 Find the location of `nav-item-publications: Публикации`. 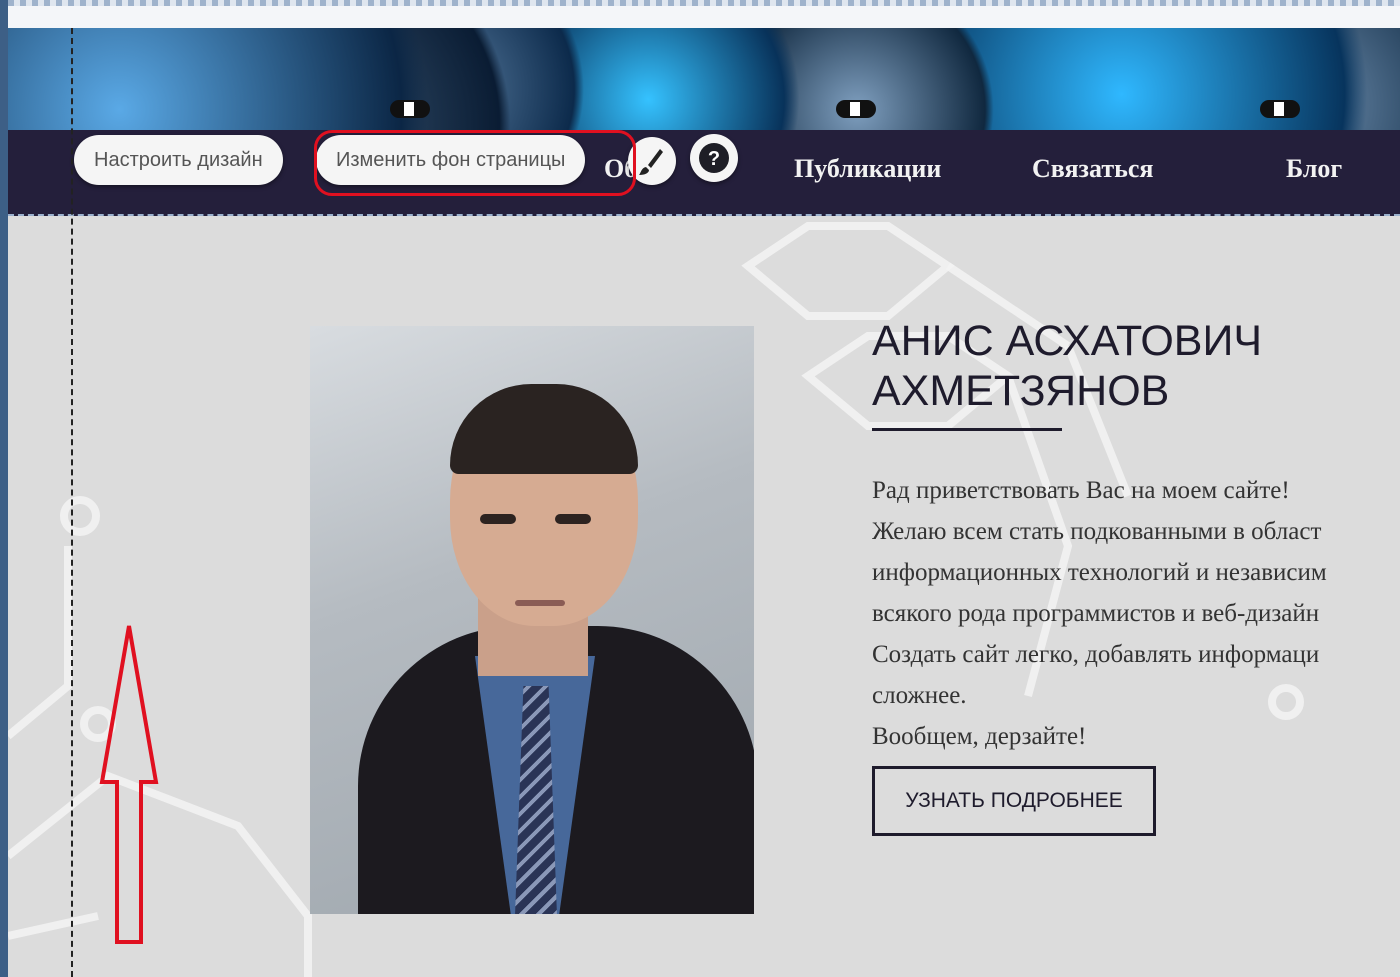

nav-item-publications: Публикации is located at coordinates (867, 169).